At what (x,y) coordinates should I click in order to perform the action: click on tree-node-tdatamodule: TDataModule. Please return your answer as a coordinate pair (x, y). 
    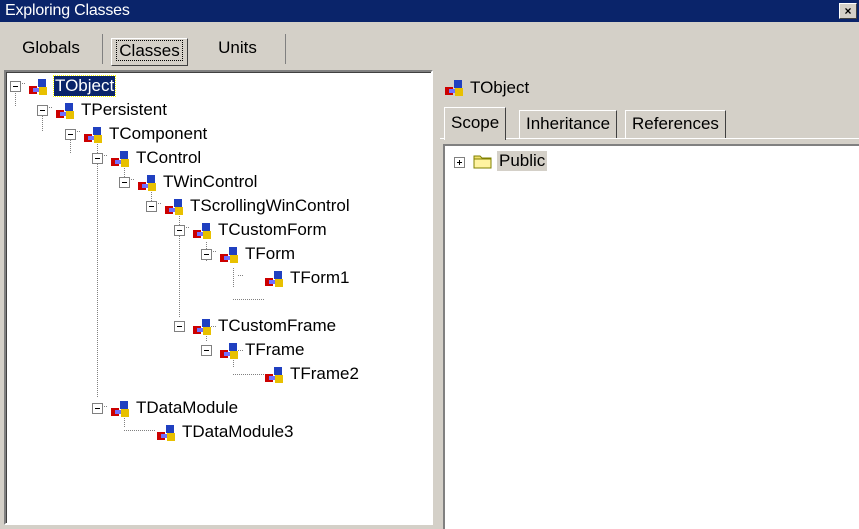
    Looking at the image, I should click on (202, 409).